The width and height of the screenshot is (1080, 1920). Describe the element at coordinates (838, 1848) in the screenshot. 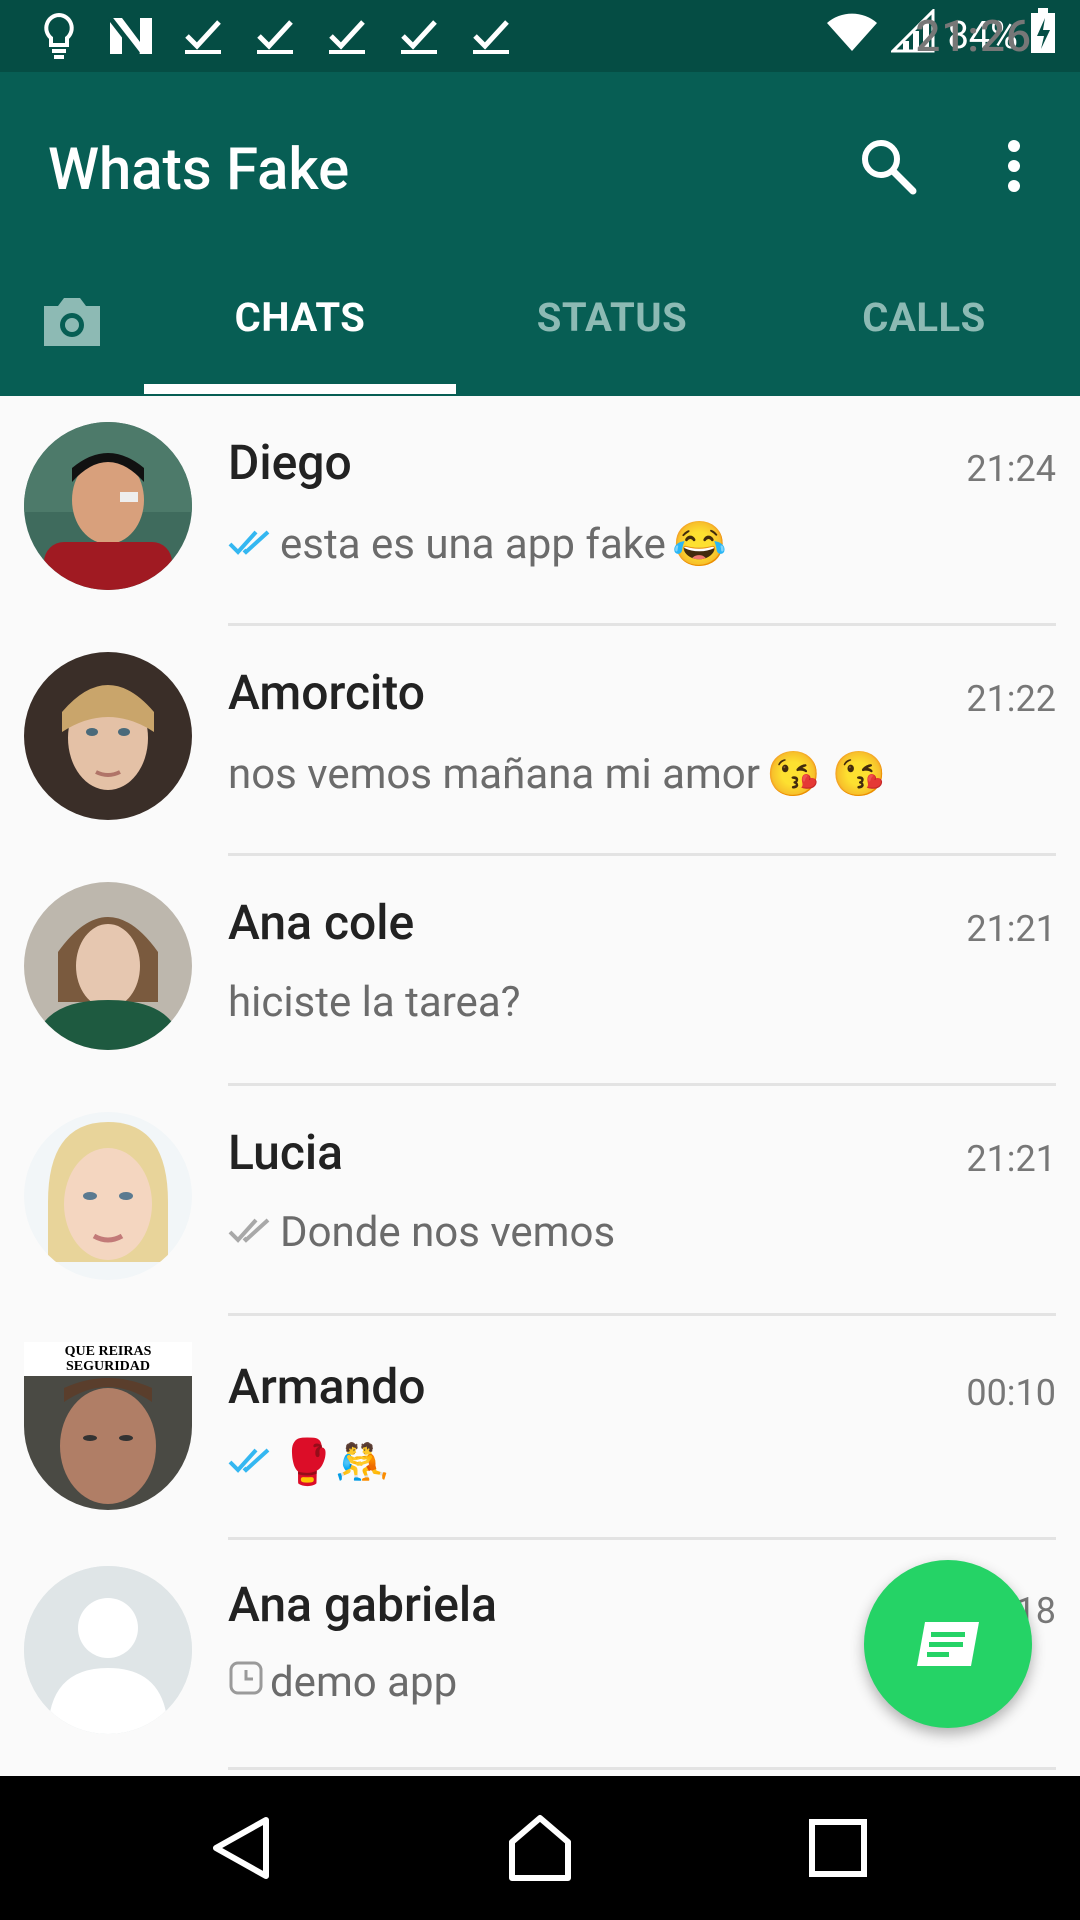

I see `recents-icon` at that location.